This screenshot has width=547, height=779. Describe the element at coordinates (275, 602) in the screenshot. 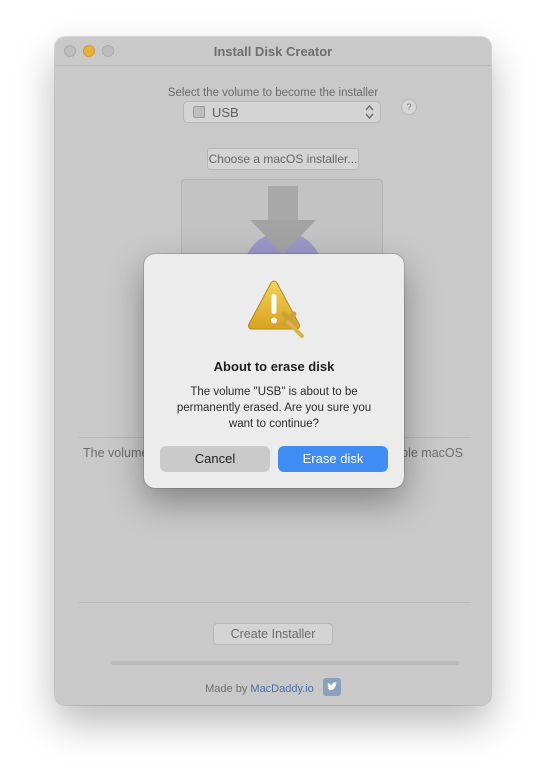

I see `divider` at that location.